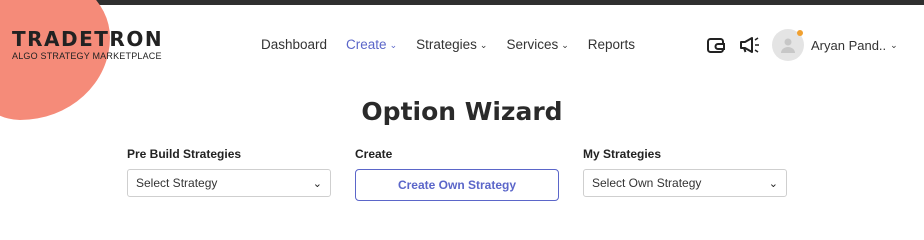  I want to click on prebuild-strategy-select: Select Strategy ⌄, so click(229, 183).